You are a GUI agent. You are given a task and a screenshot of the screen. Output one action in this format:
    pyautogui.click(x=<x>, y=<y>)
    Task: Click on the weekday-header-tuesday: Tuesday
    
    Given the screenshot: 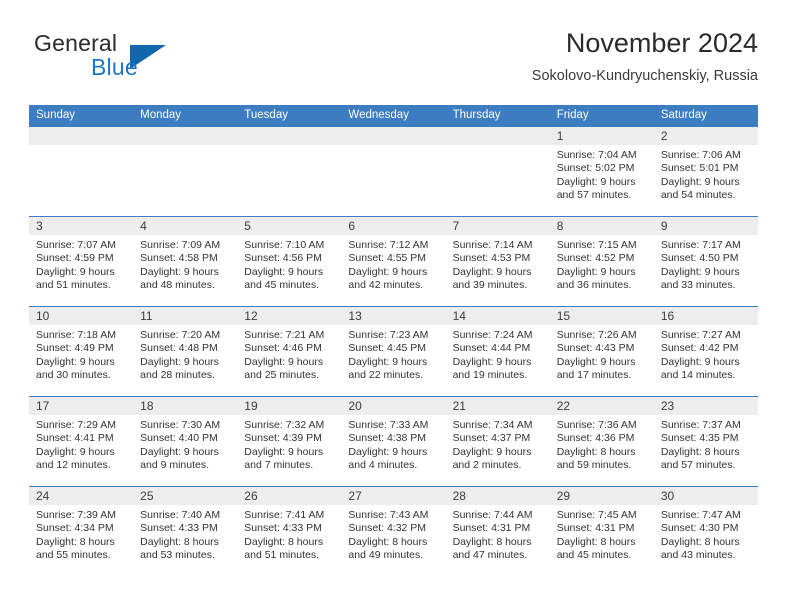 What is the action you would take?
    pyautogui.click(x=266, y=115)
    